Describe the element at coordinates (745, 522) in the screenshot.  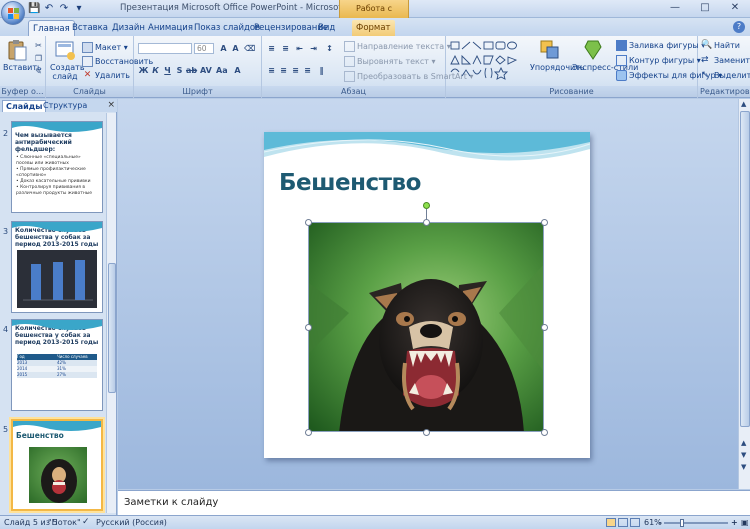
I see `fit-window-icon: ▣` at that location.